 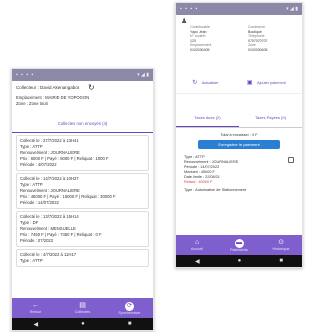 I want to click on tabs: Taxes dues (2) Taxes Payées (0), so click(x=239, y=117).